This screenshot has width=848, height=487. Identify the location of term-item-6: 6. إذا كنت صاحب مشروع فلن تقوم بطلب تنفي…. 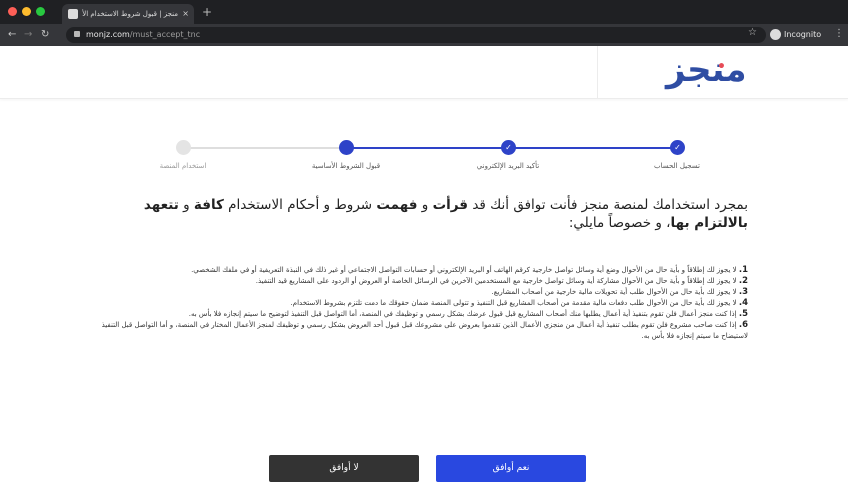
(423, 331).